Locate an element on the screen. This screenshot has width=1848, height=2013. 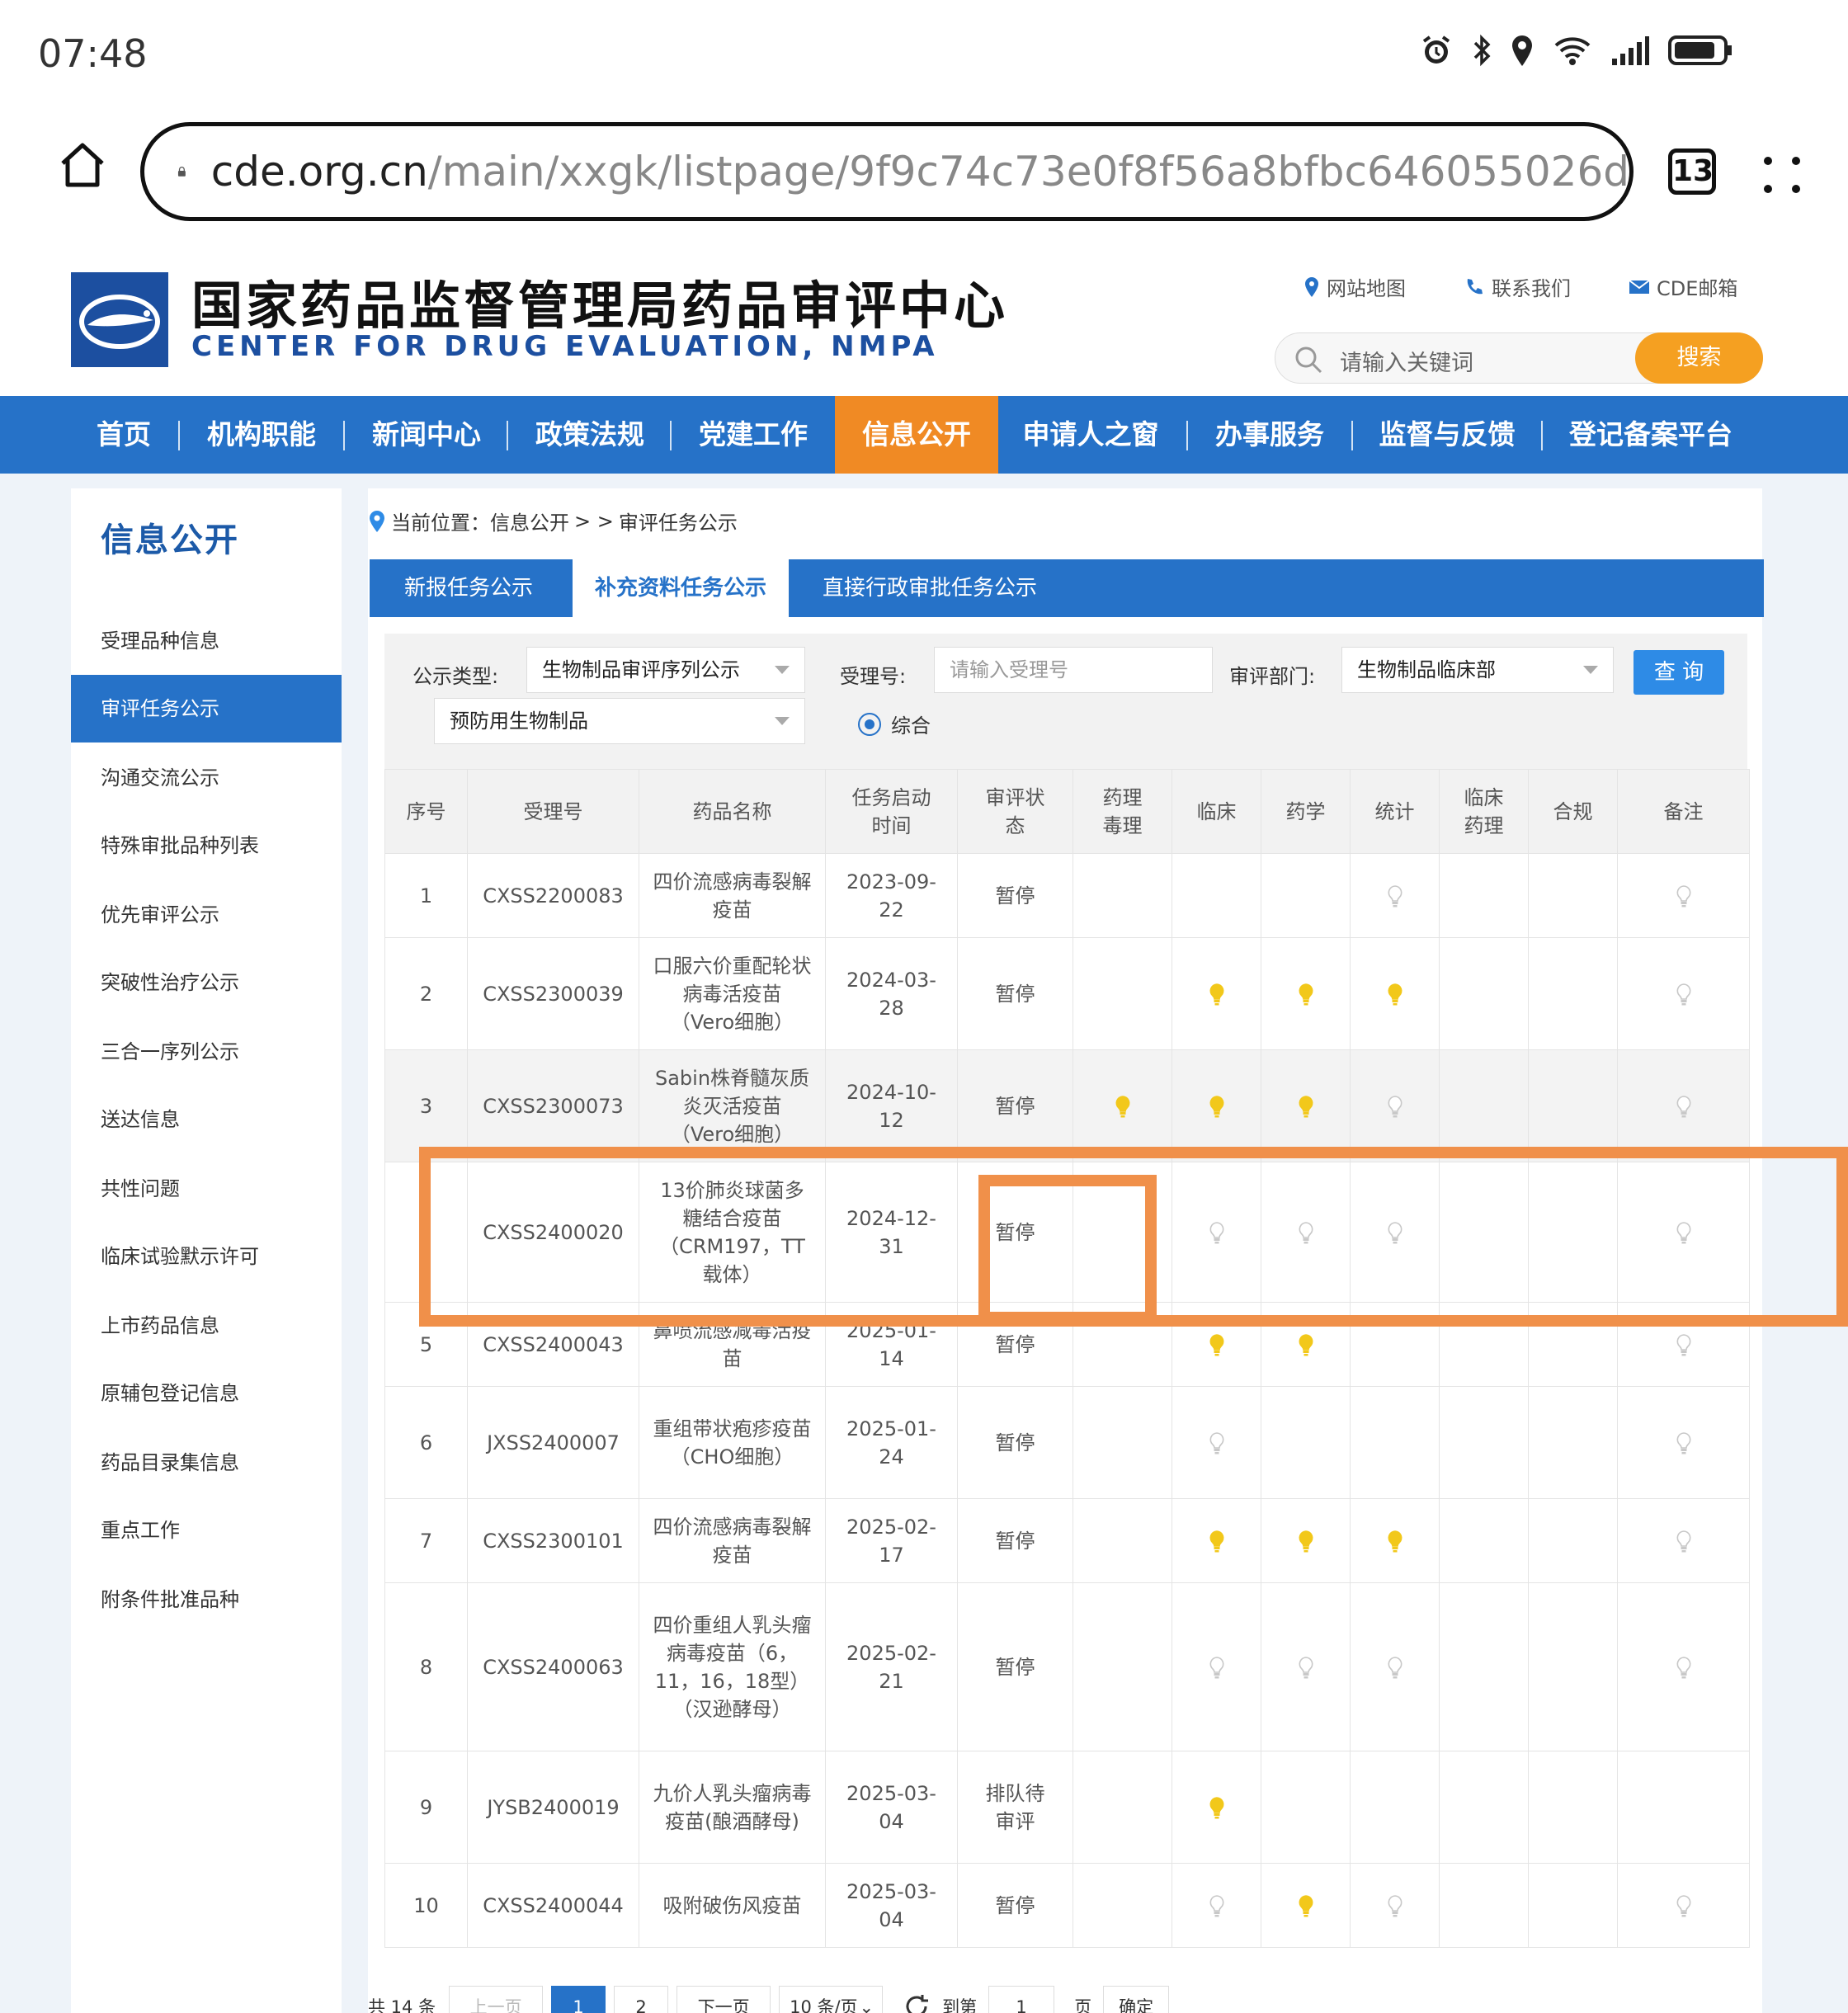
per-page-select: 10 条/页 ⌄ is located at coordinates (831, 1999).